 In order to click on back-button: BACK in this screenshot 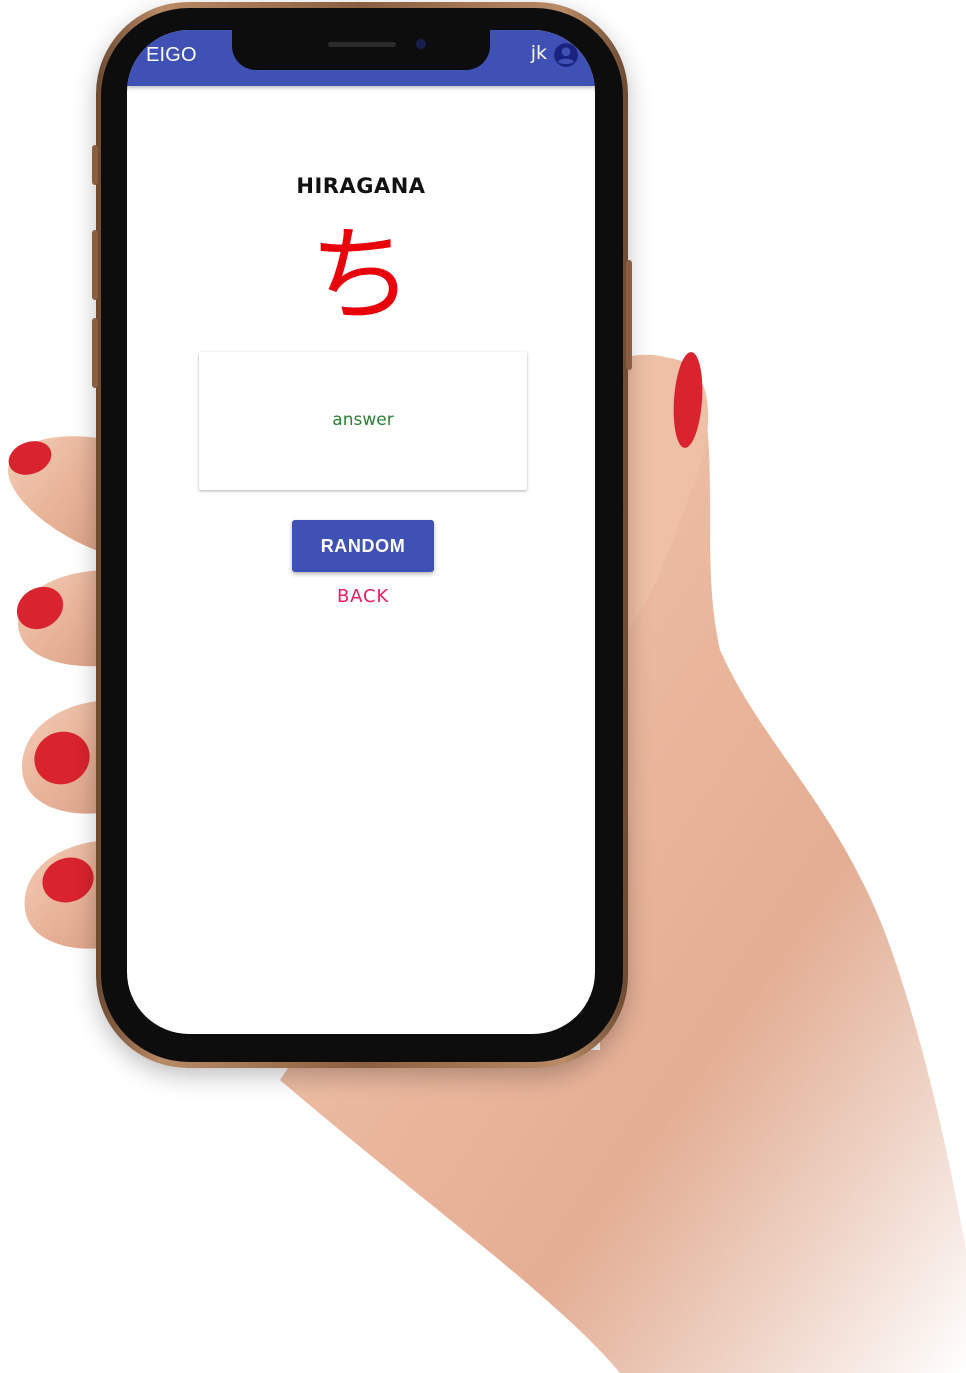, I will do `click(363, 596)`.